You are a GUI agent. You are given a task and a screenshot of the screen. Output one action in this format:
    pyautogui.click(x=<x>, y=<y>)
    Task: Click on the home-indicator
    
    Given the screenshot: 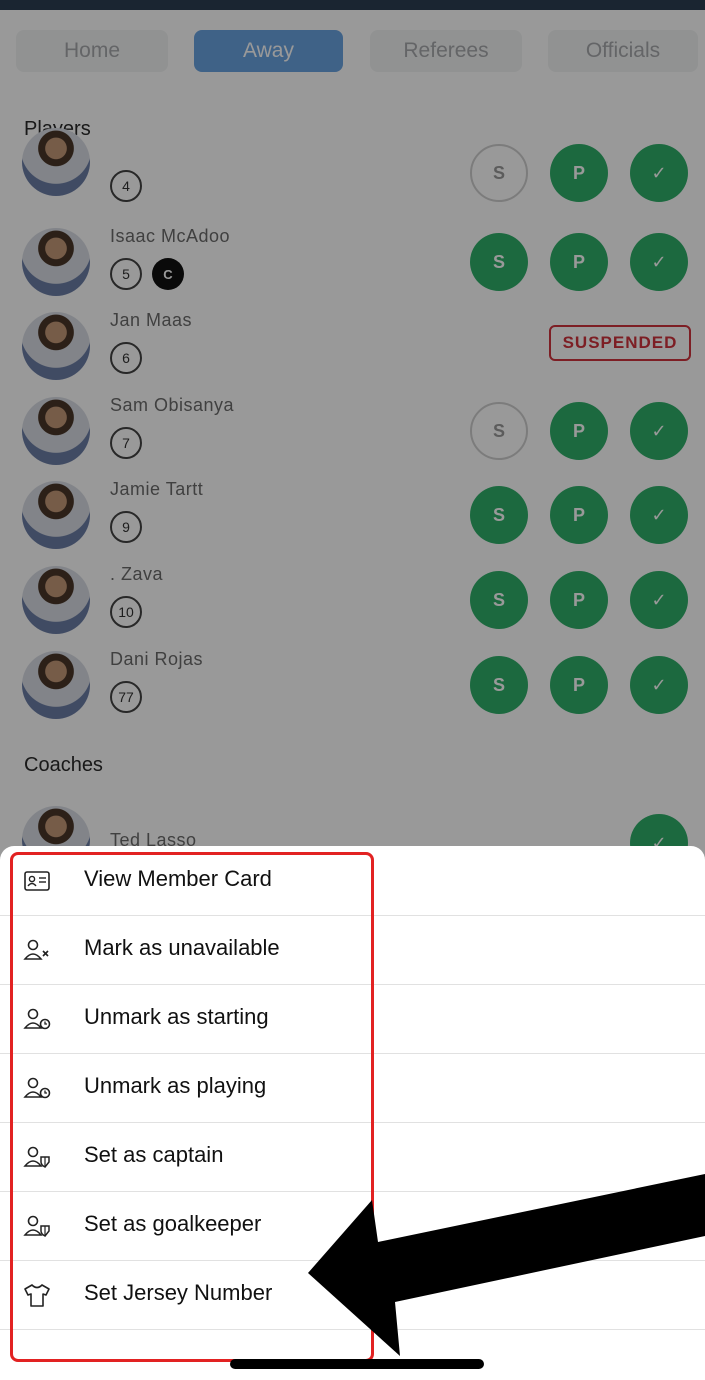 What is the action you would take?
    pyautogui.click(x=357, y=1364)
    